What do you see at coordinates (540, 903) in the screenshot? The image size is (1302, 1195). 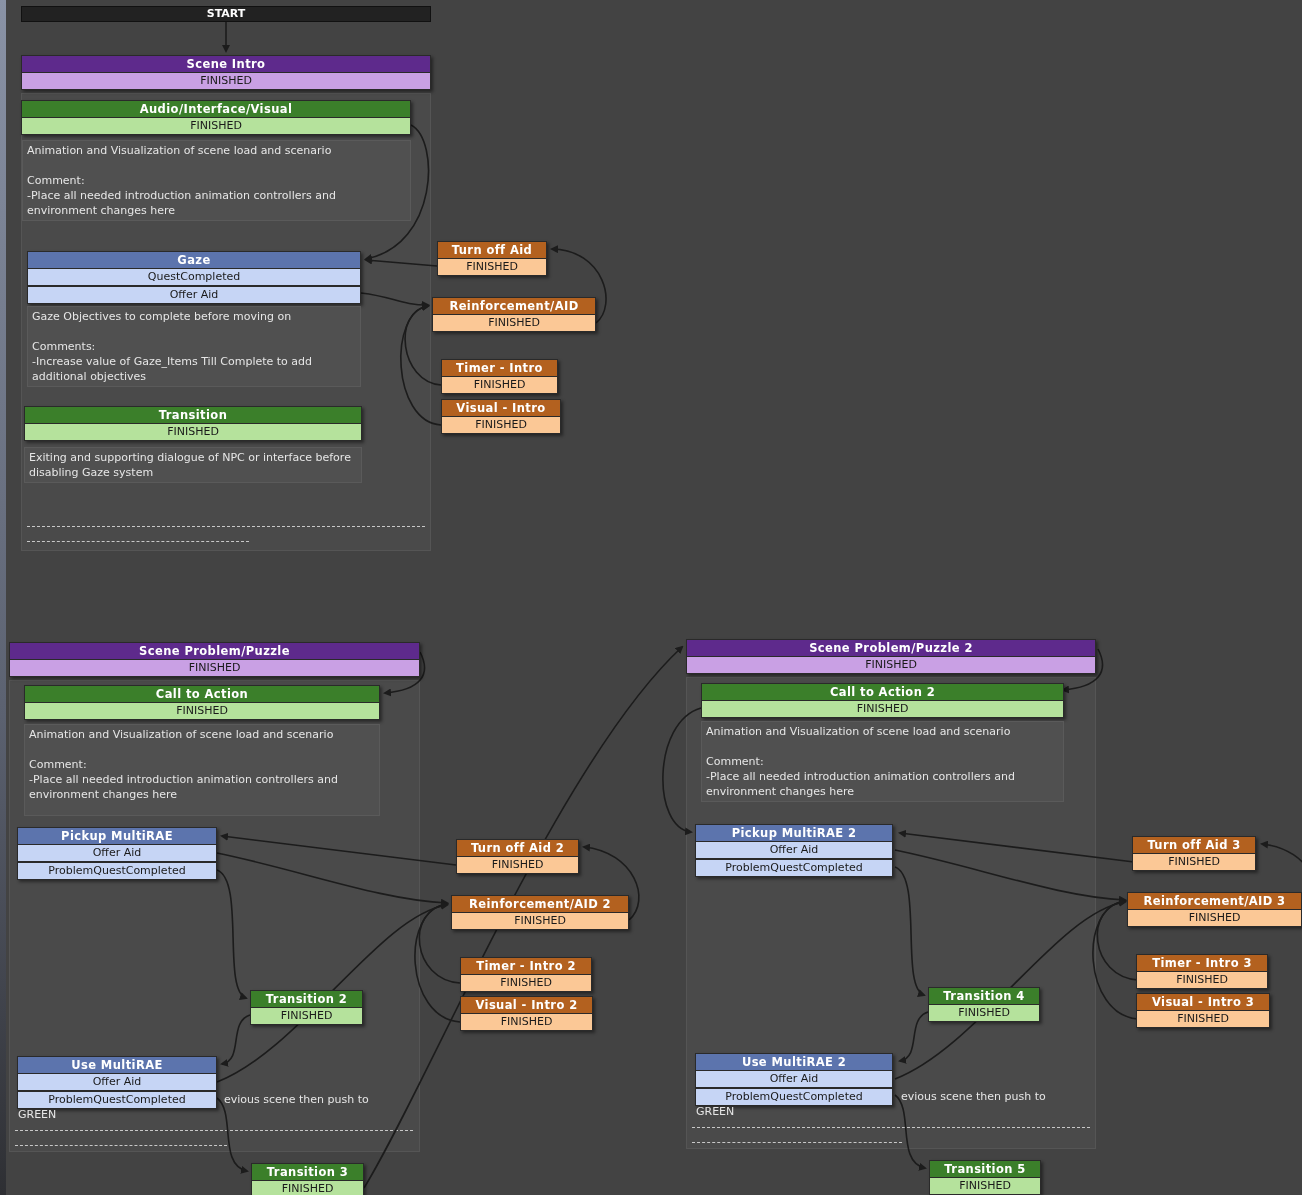 I see `node-title: Reinforcement/AID 2` at bounding box center [540, 903].